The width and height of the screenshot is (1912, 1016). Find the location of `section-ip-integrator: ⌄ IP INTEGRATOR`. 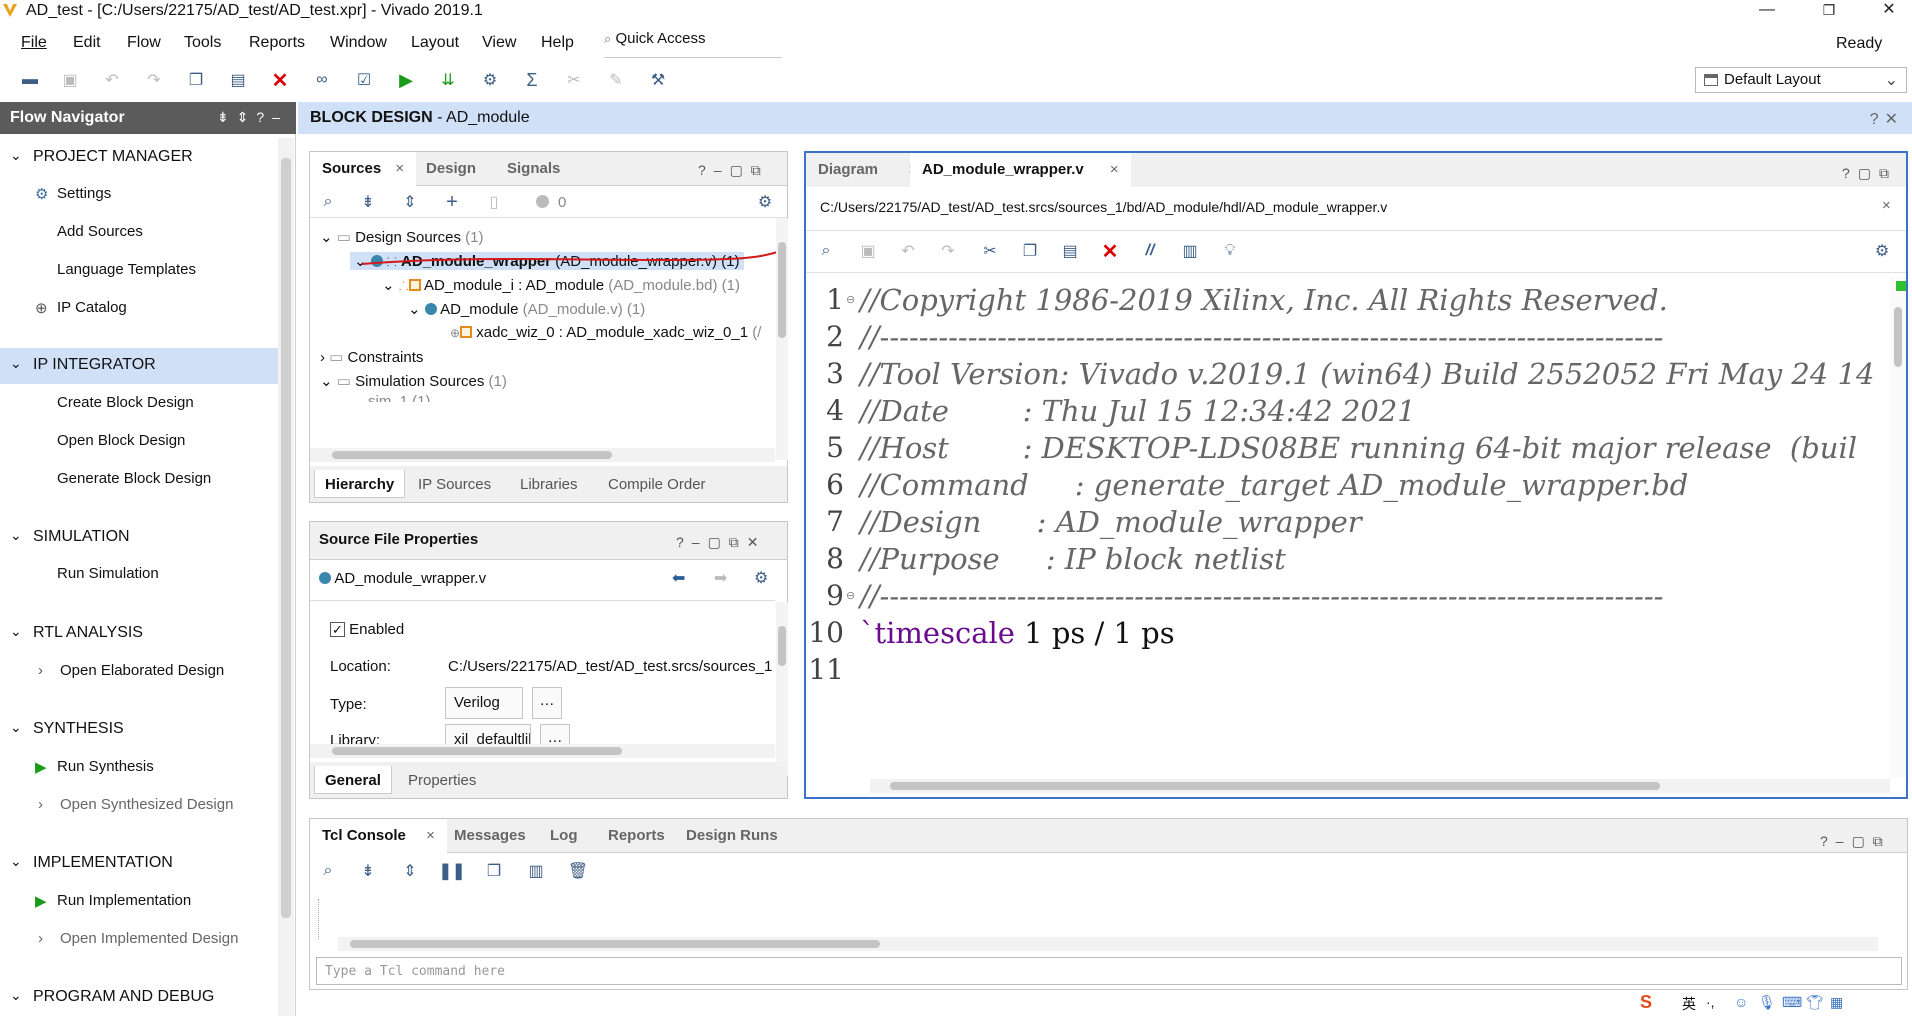

section-ip-integrator: ⌄ IP INTEGRATOR is located at coordinates (139, 366).